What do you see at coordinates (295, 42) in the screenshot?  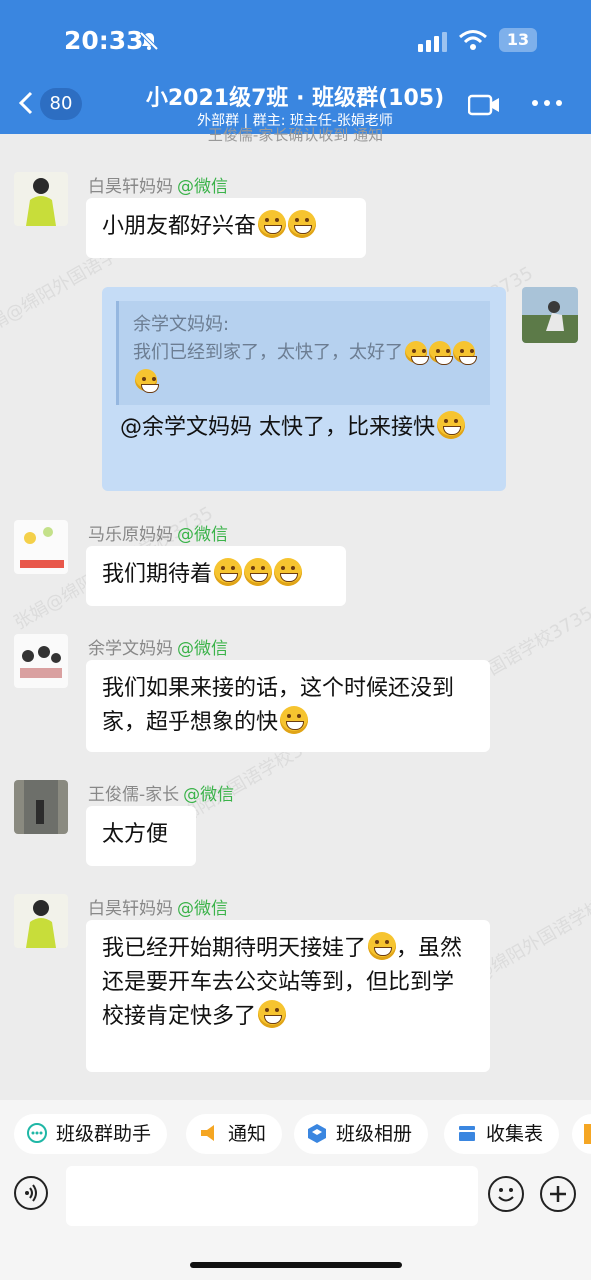 I see `status-bar: 20:33 13` at bounding box center [295, 42].